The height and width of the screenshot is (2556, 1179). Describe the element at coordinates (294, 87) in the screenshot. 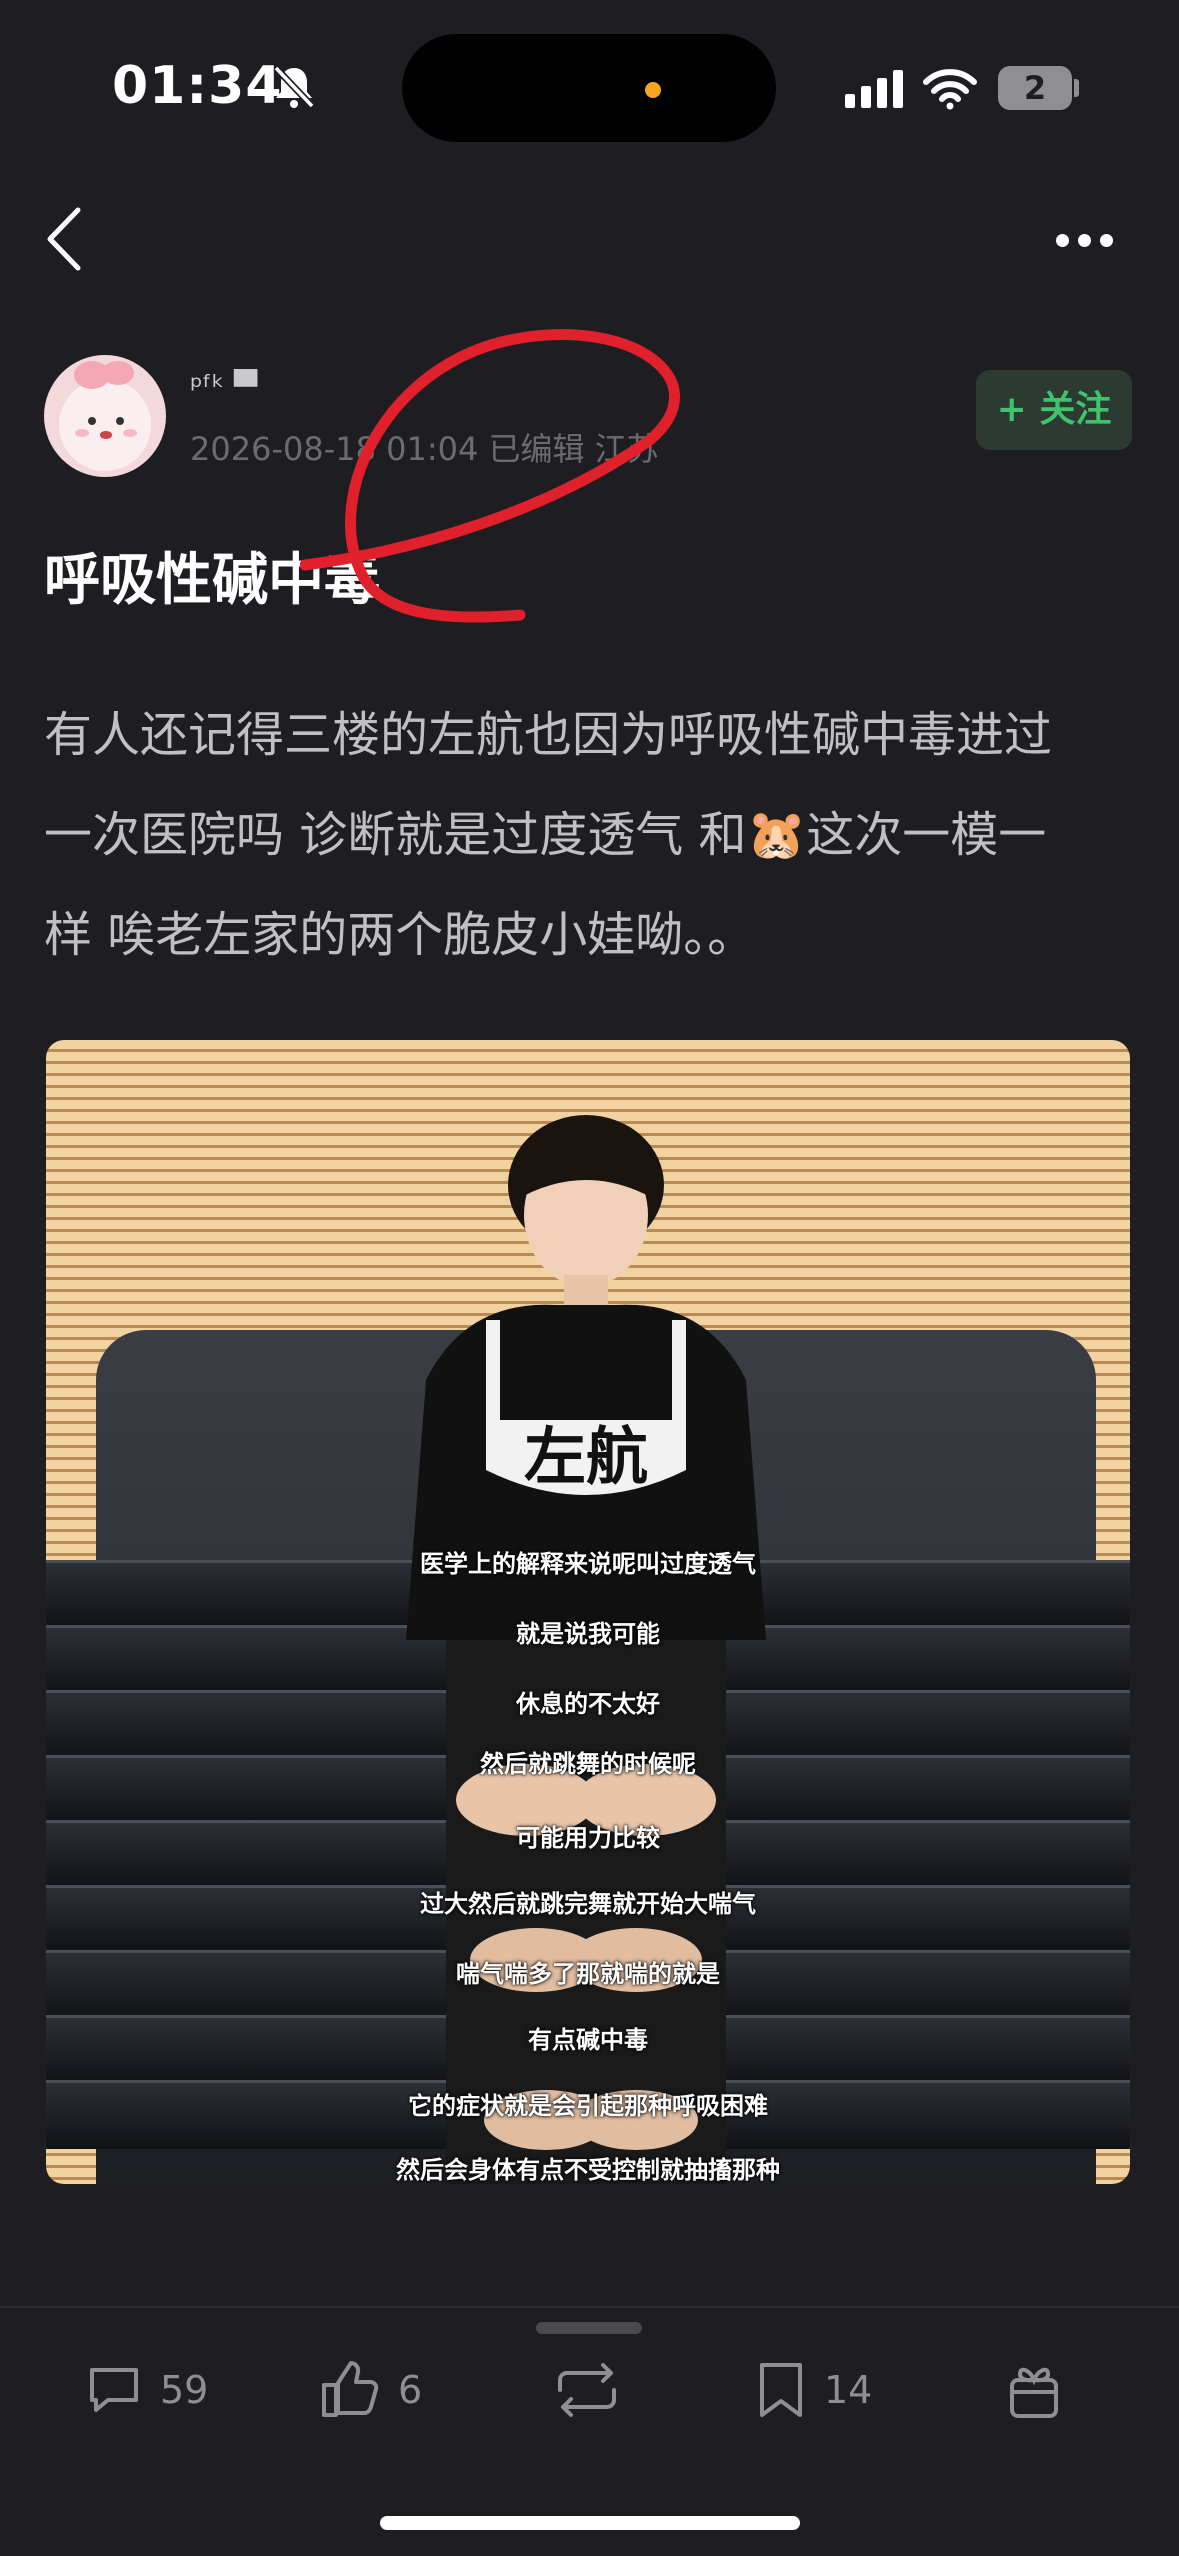

I see `silent-bell-icon` at that location.